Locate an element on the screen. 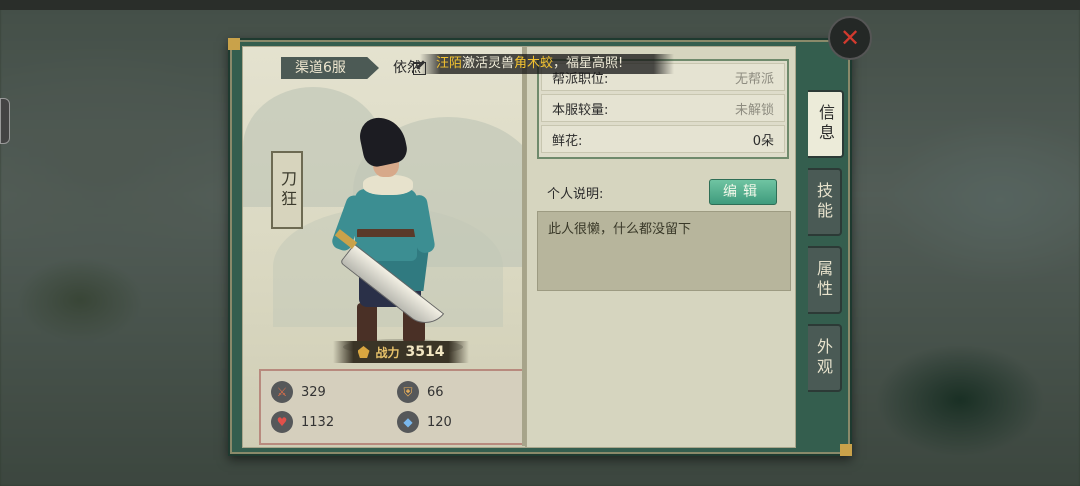  guild-value: 无帮派 is located at coordinates (754, 79).